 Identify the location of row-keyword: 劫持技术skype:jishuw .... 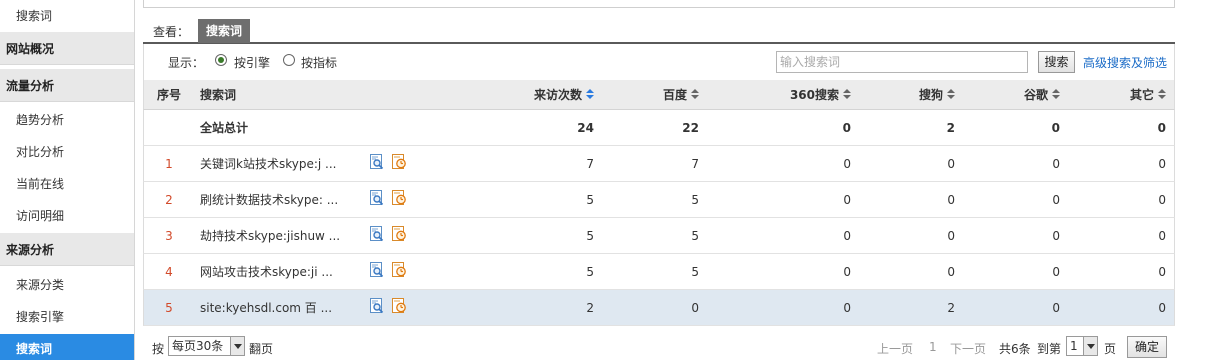
(280, 235).